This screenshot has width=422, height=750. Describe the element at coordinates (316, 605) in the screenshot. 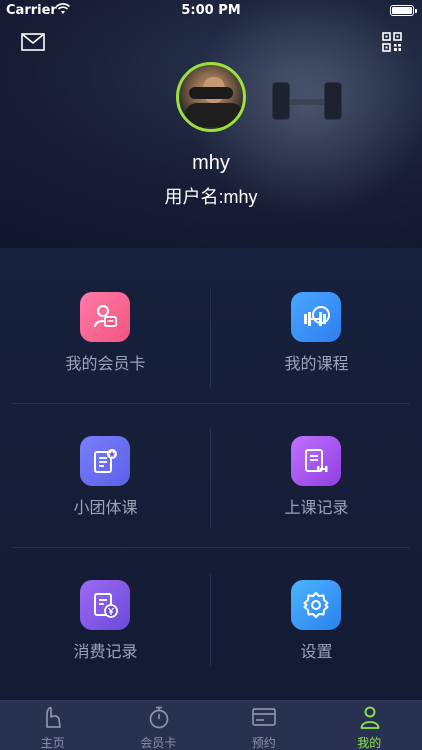

I see `settings-icon` at that location.